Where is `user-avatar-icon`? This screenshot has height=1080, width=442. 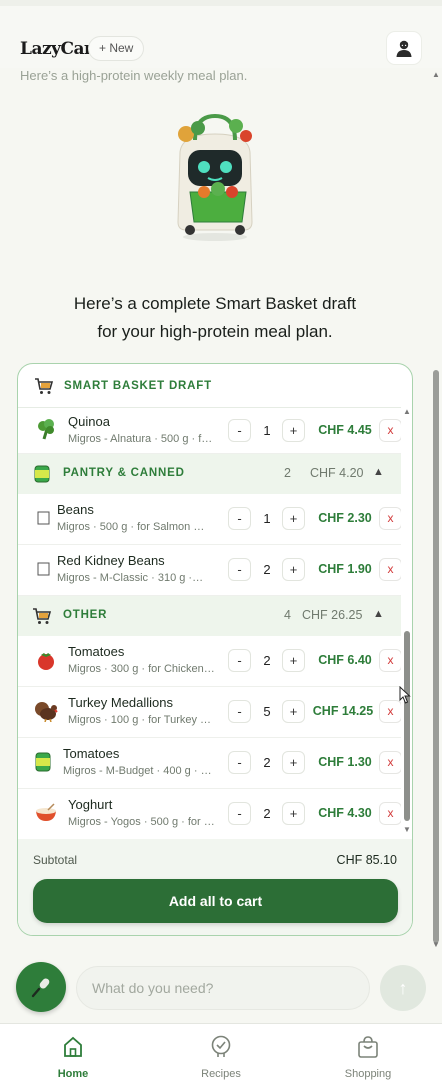
user-avatar-icon is located at coordinates (404, 48).